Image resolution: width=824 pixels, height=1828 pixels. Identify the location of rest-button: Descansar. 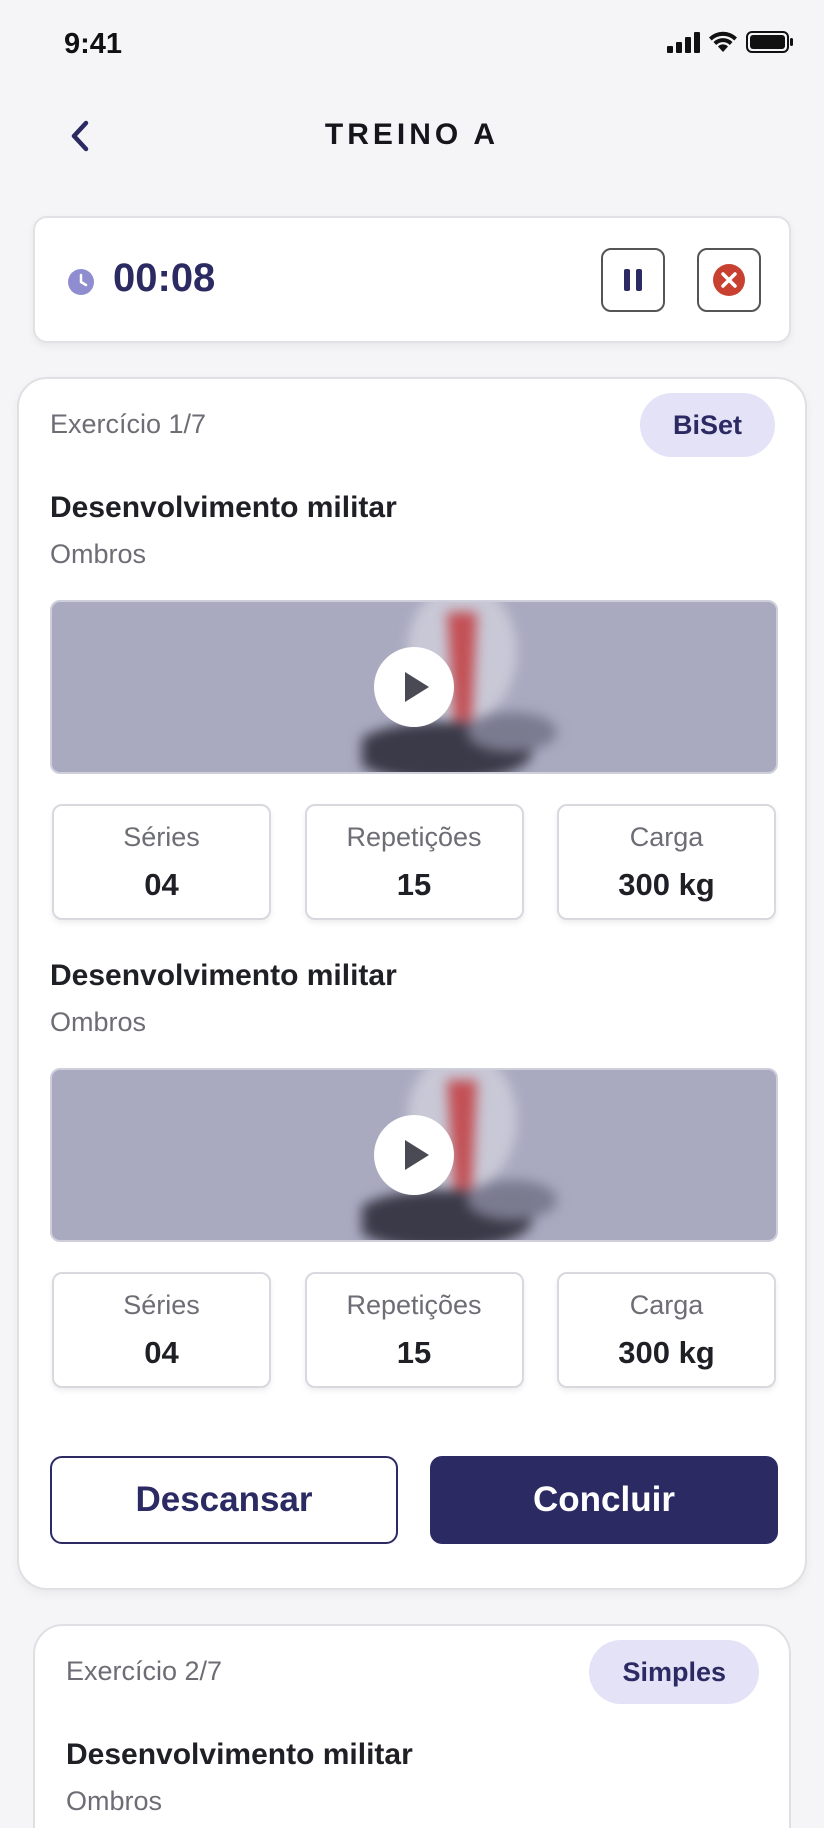
(224, 1500).